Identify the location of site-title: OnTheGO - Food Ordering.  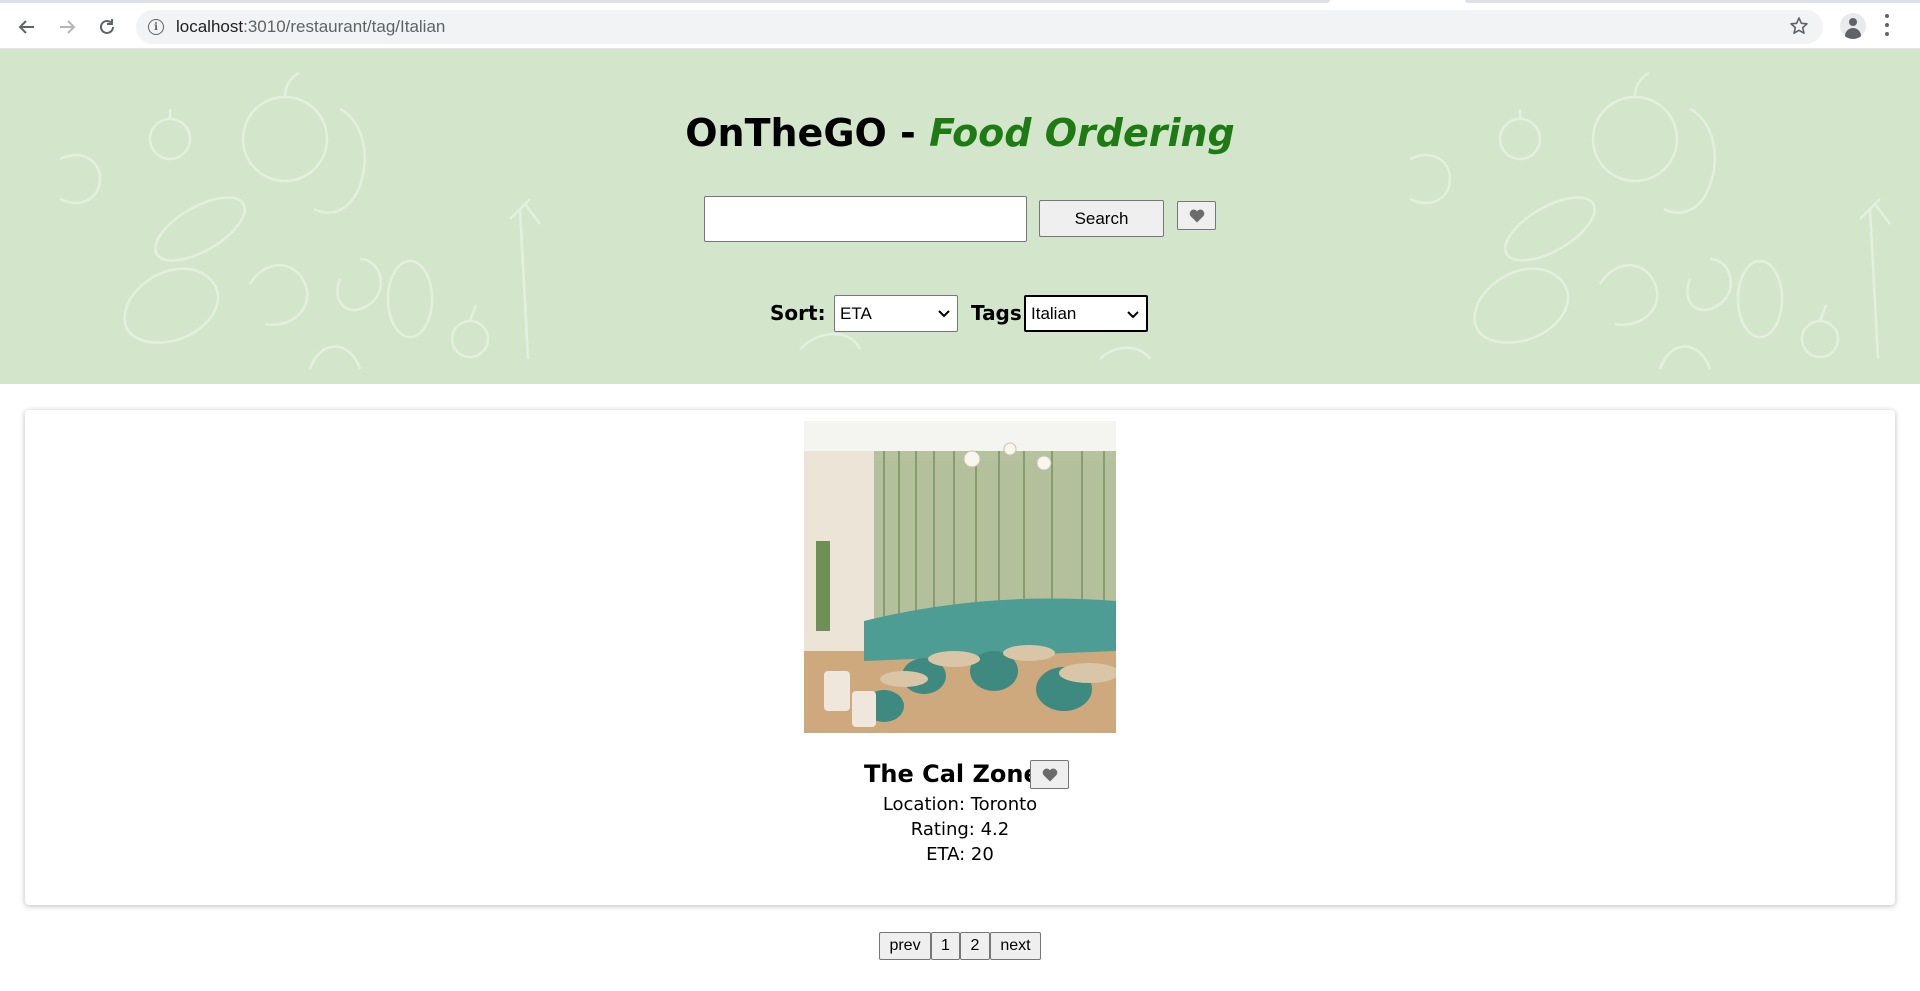
(960, 133).